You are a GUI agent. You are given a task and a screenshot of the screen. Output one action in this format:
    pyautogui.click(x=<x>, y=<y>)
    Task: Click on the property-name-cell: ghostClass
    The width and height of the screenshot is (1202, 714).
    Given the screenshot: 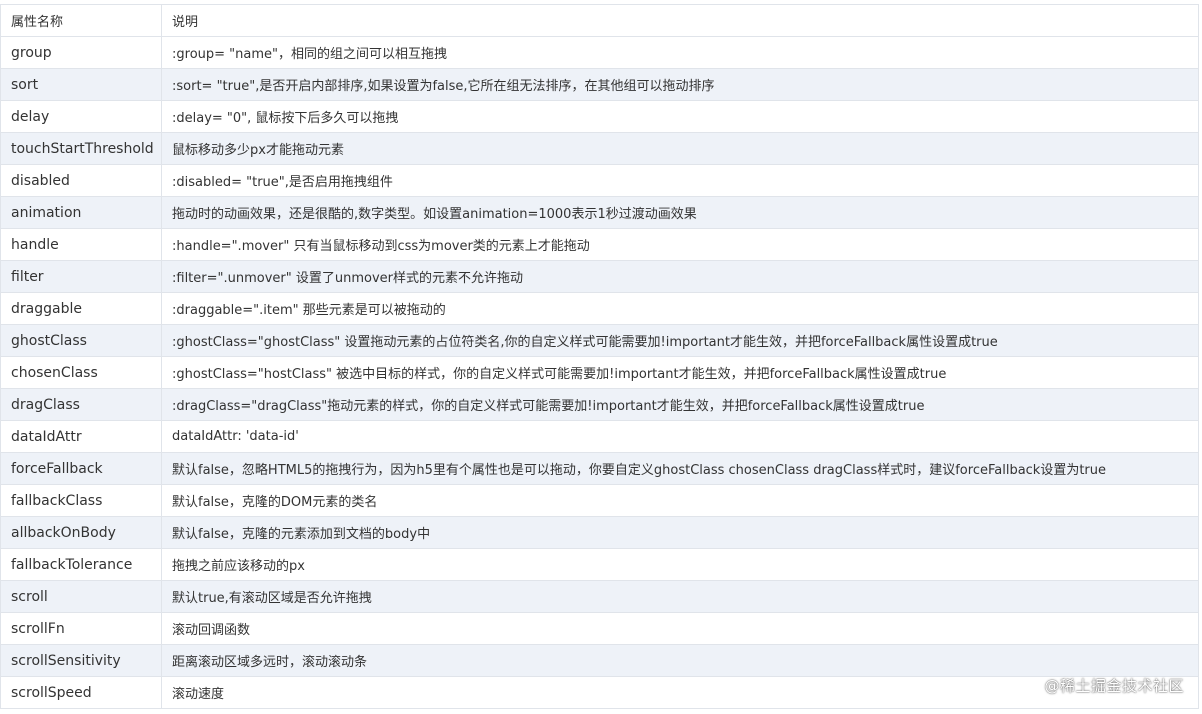 What is the action you would take?
    pyautogui.click(x=81, y=340)
    